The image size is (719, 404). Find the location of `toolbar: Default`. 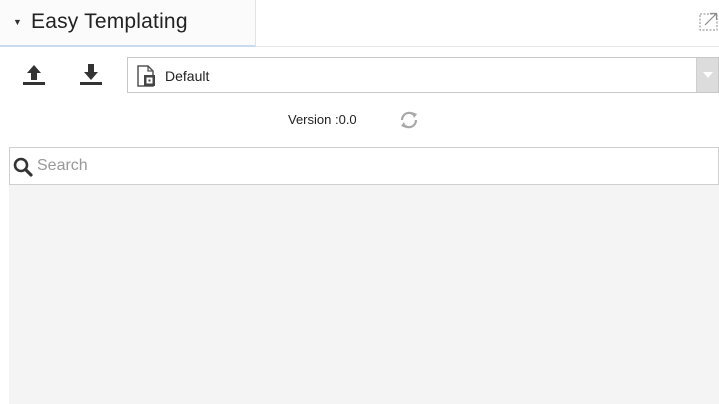

toolbar: Default is located at coordinates (359, 75).